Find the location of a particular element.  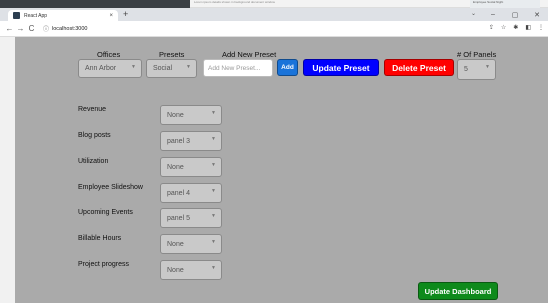

num-panels-value: 5 is located at coordinates (466, 69).